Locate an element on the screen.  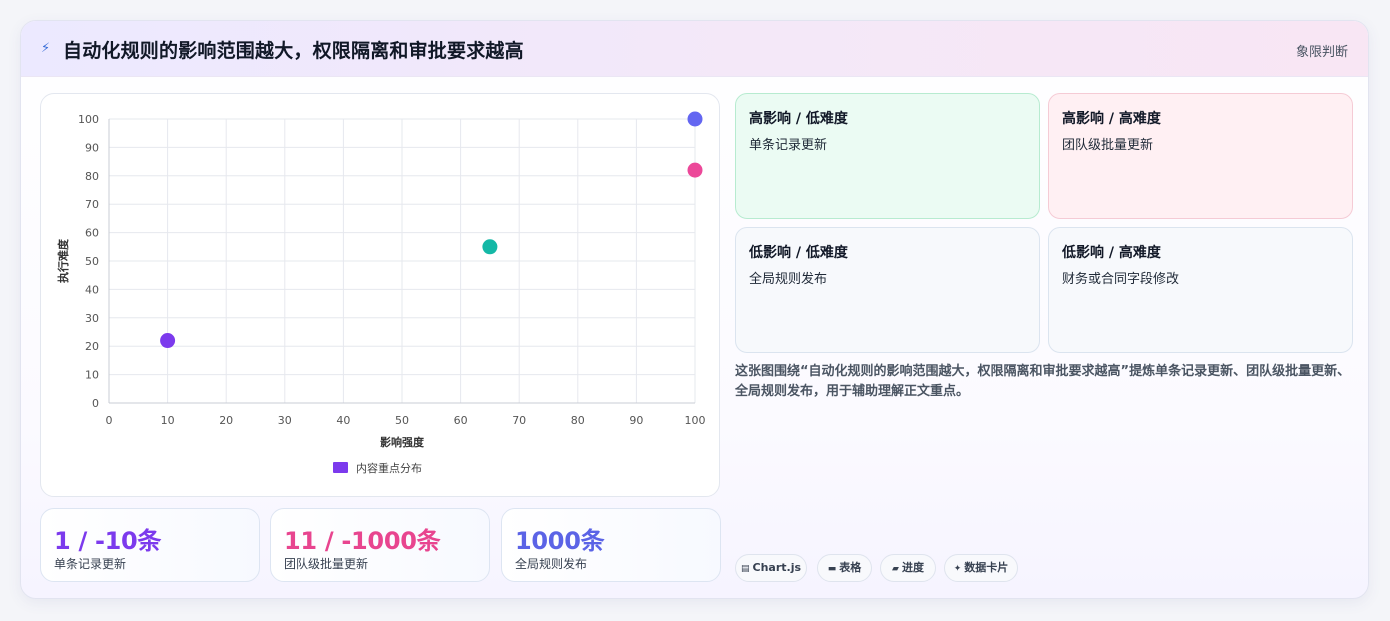
chip-table: ▬ 表格 is located at coordinates (844, 568).